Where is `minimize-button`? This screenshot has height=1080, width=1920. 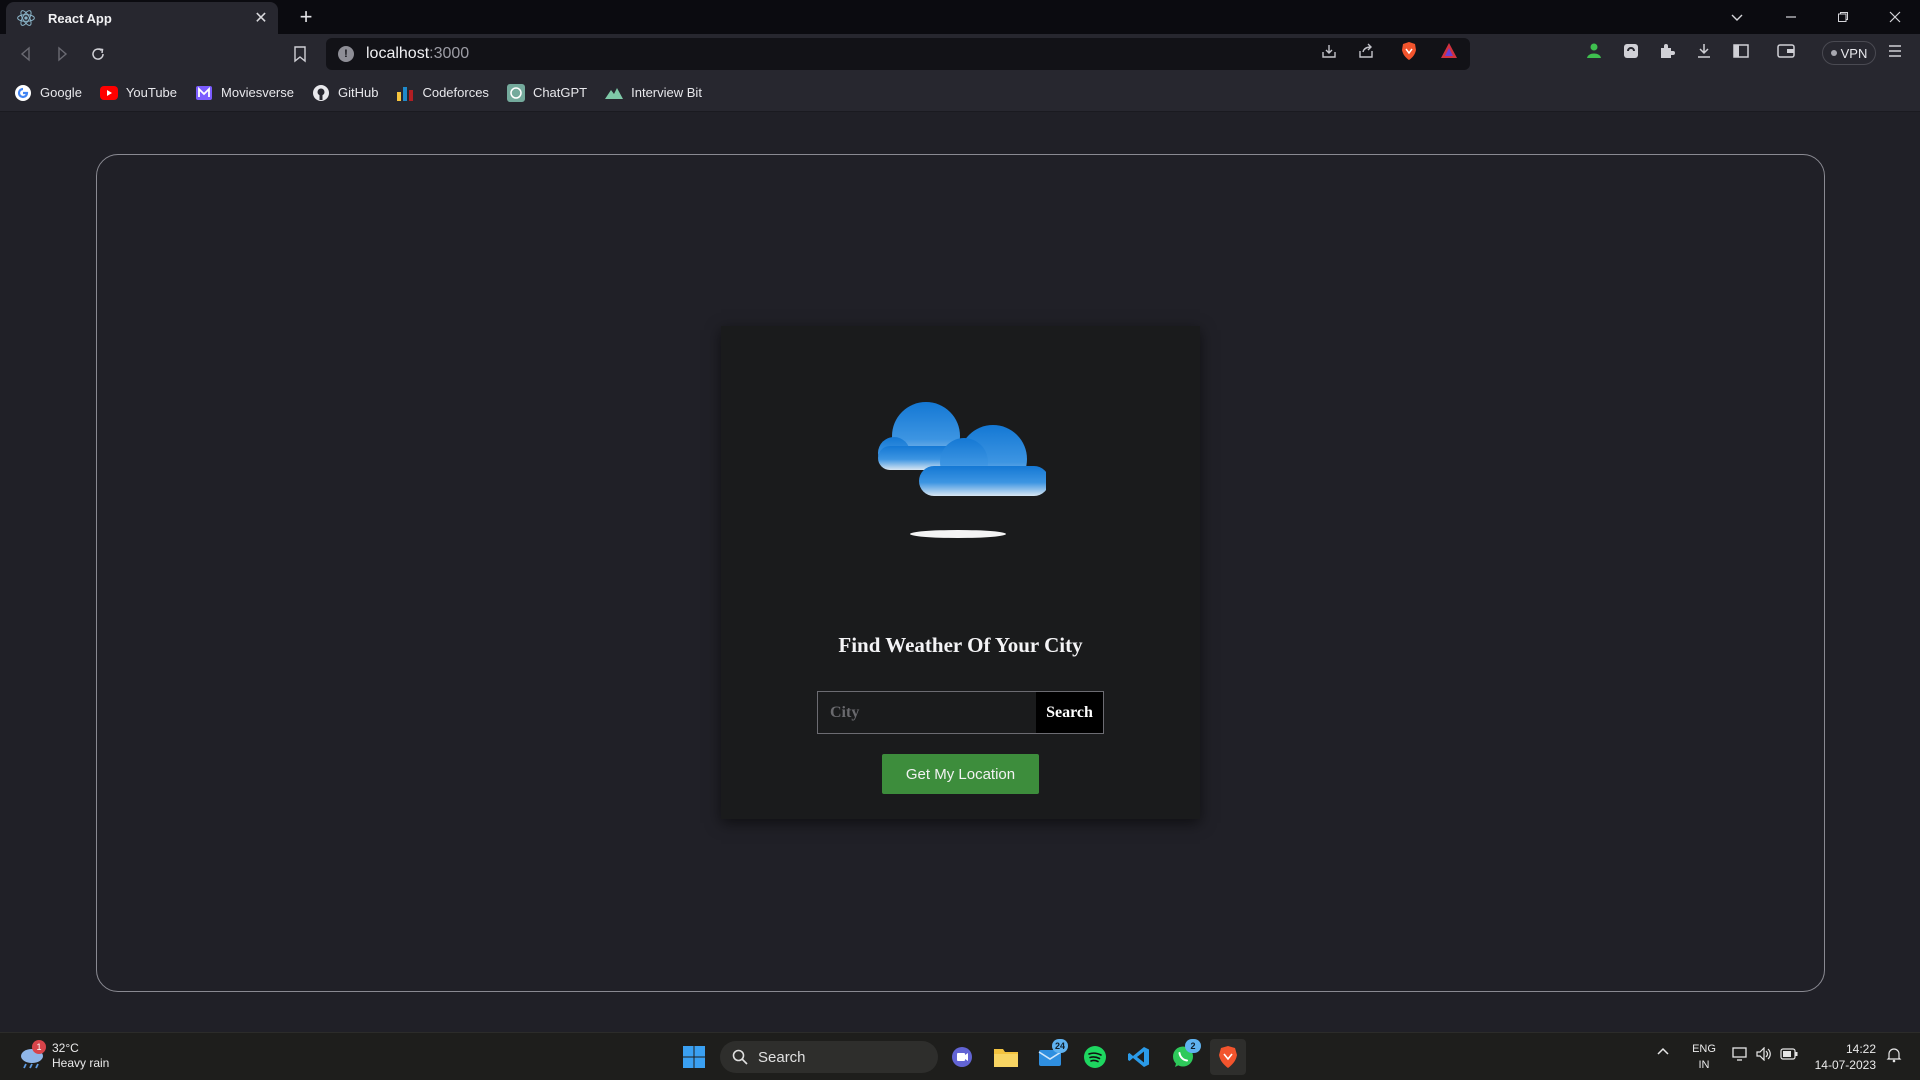
minimize-button is located at coordinates (1791, 17).